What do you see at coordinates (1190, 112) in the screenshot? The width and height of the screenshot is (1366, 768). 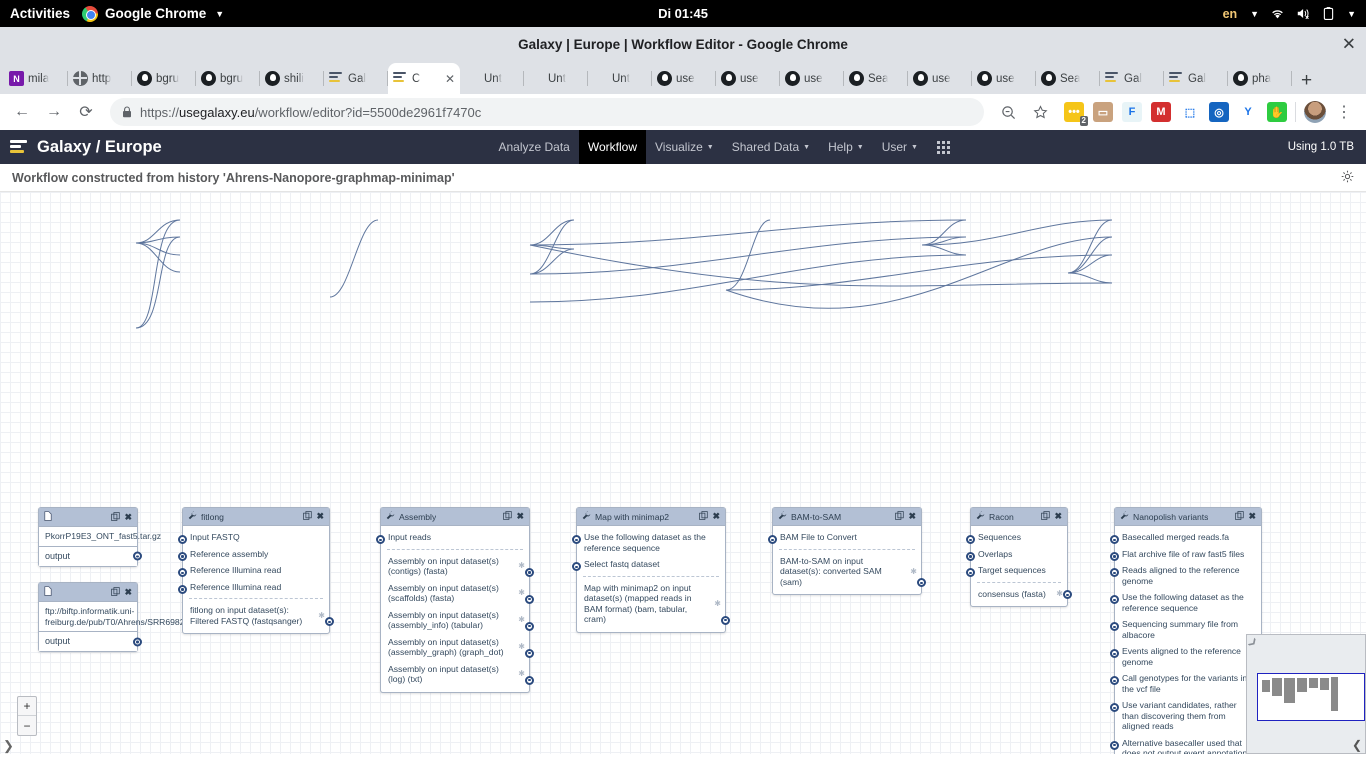 I see `capture-extension: ⬚` at bounding box center [1190, 112].